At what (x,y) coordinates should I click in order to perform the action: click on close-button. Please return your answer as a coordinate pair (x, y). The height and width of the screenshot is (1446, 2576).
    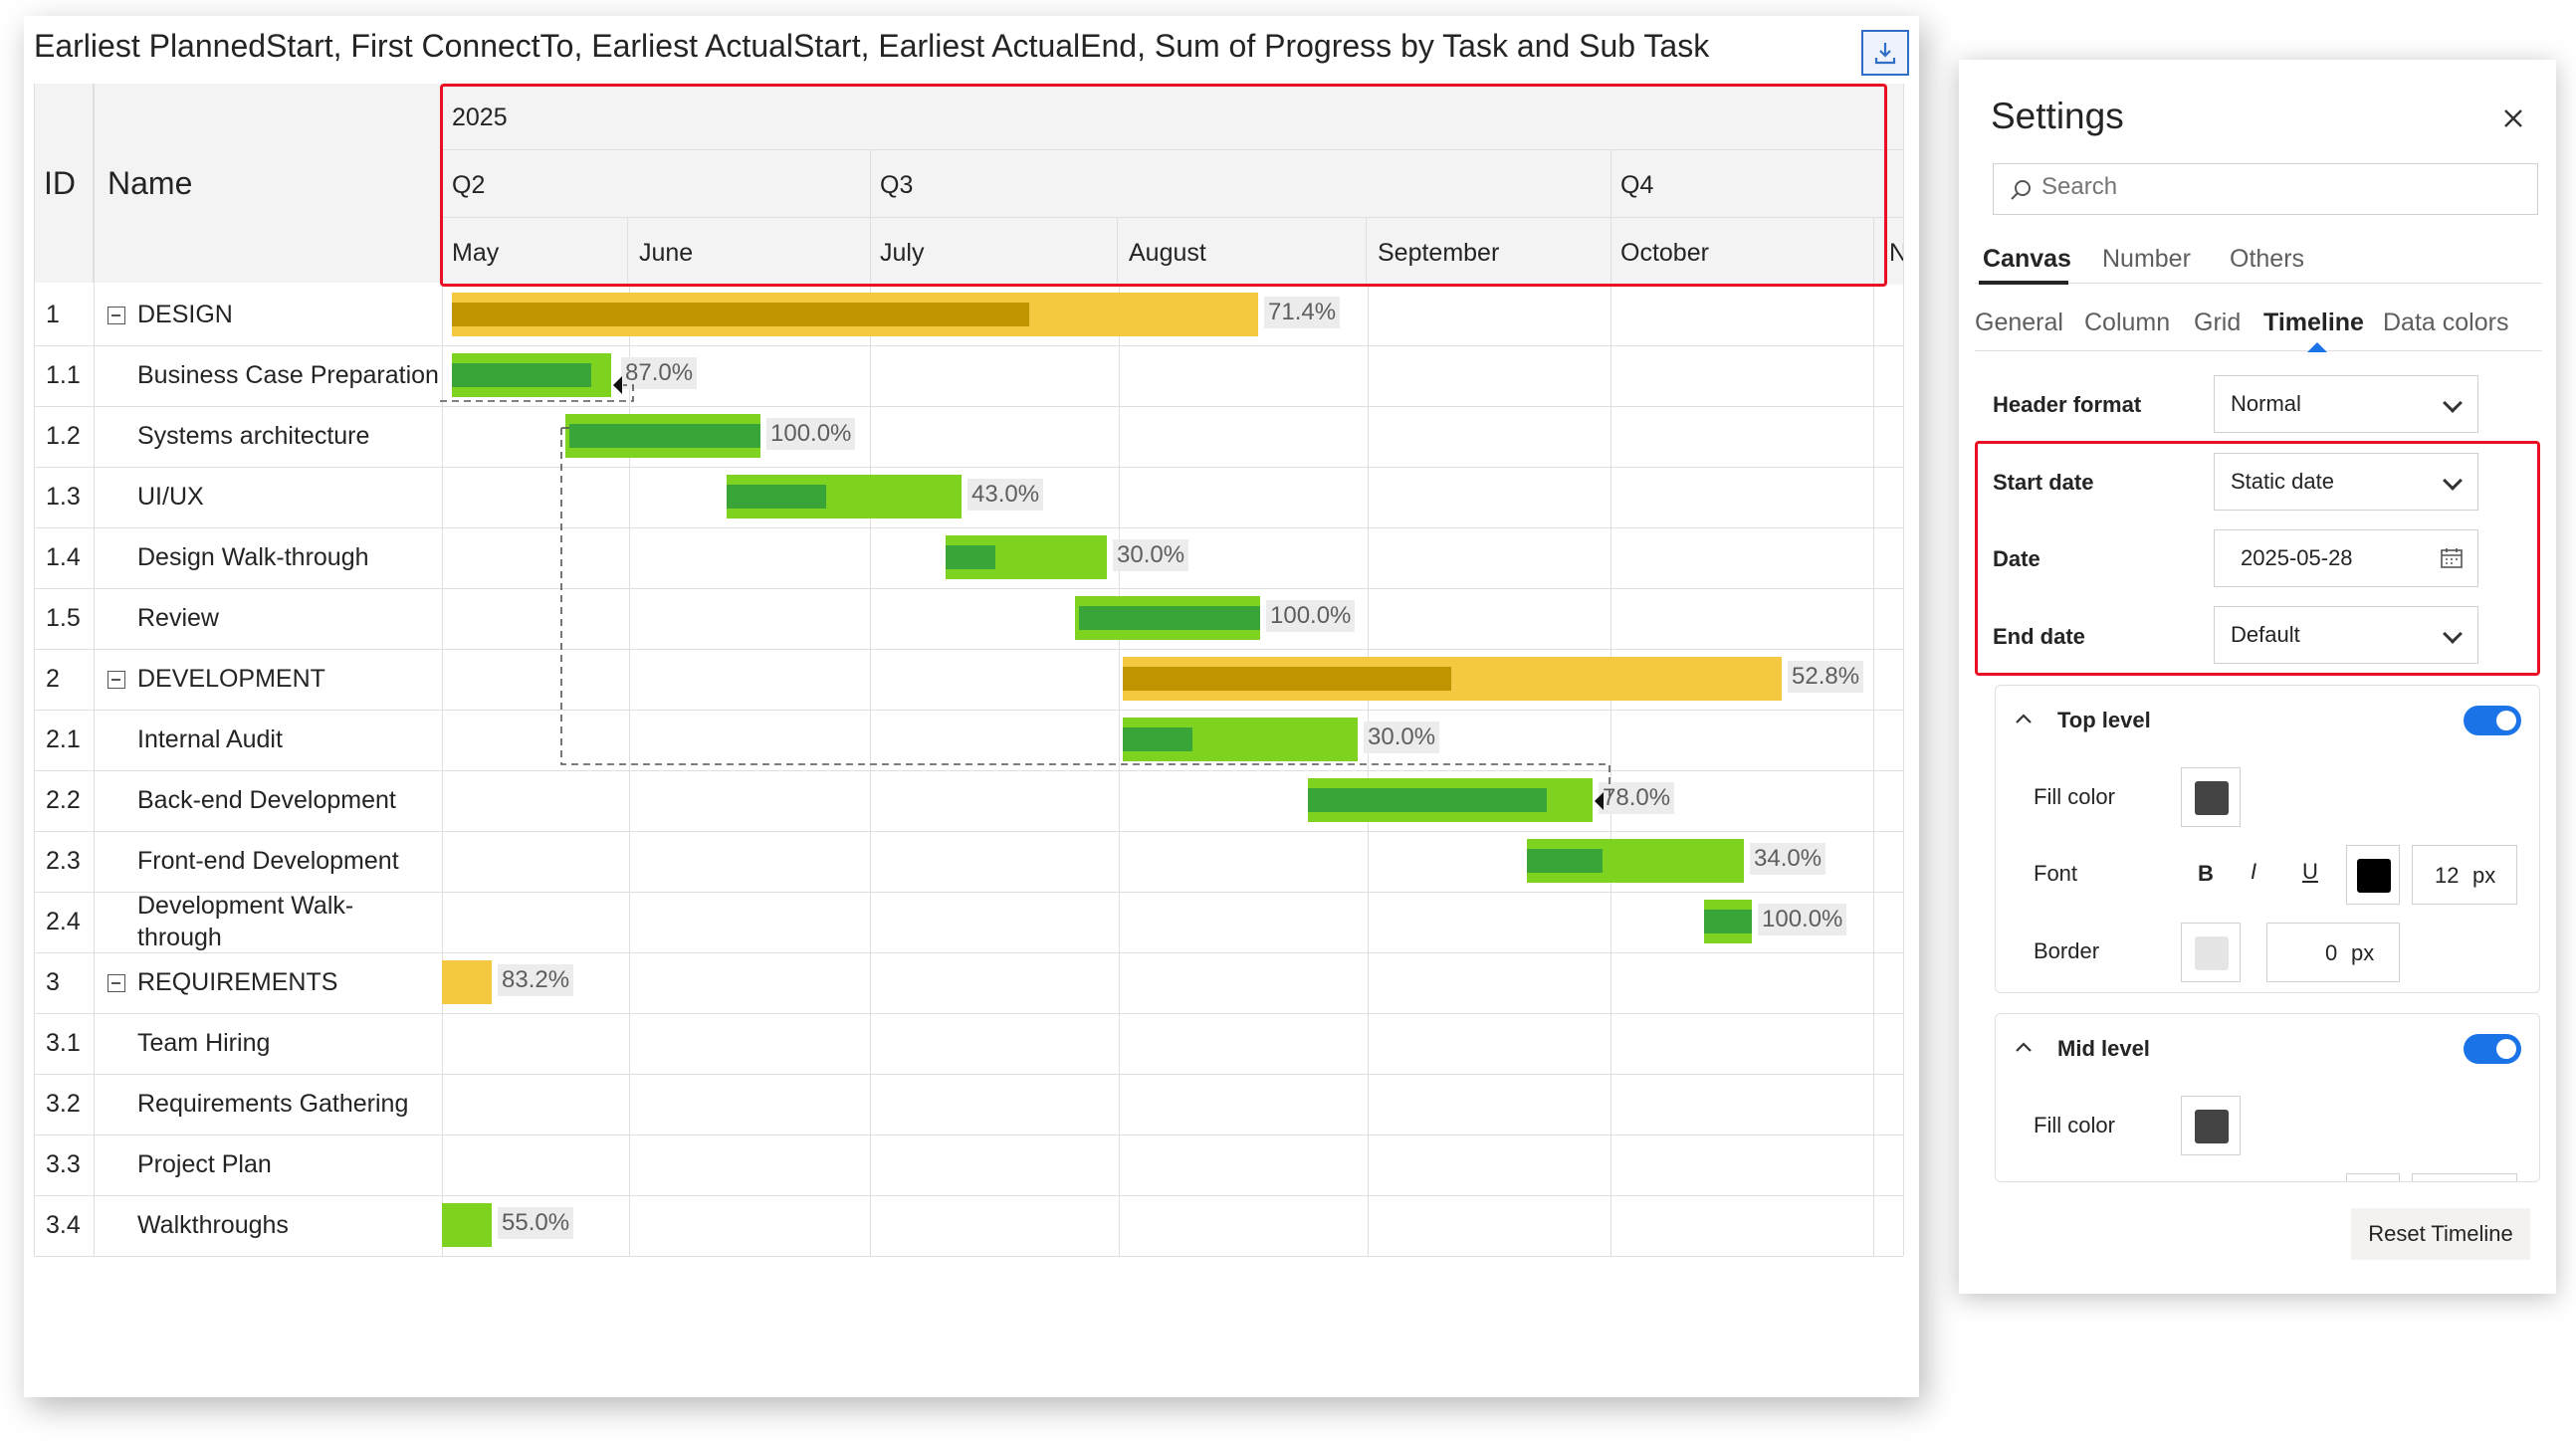
    Looking at the image, I should click on (2513, 118).